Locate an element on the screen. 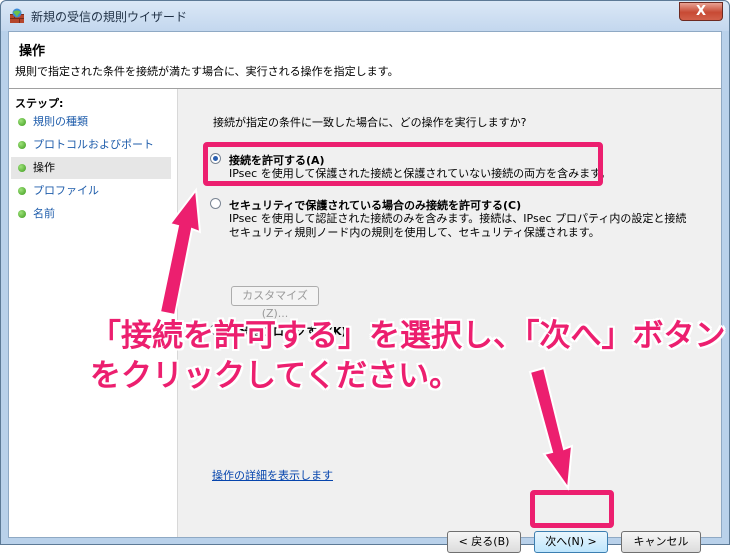 The height and width of the screenshot is (553, 730). step-profile: プロファイル is located at coordinates (91, 191).